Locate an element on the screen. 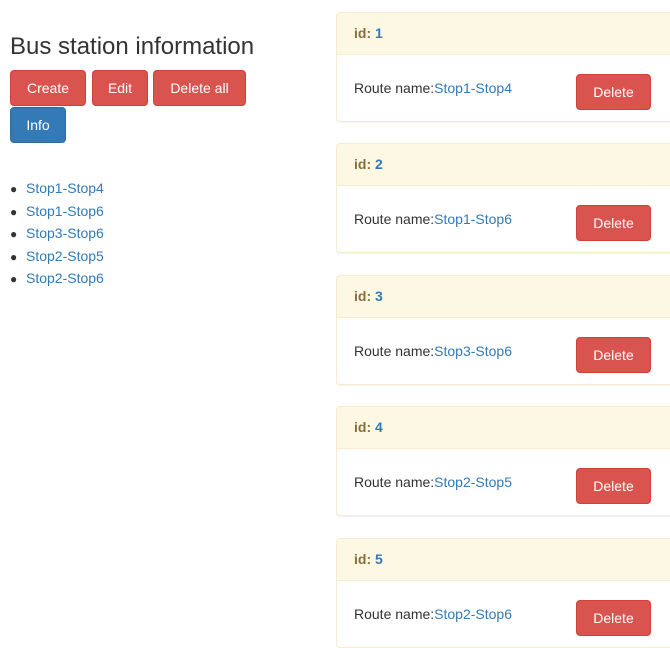 This screenshot has width=670, height=648. delete-all-button: Delete all is located at coordinates (199, 88).